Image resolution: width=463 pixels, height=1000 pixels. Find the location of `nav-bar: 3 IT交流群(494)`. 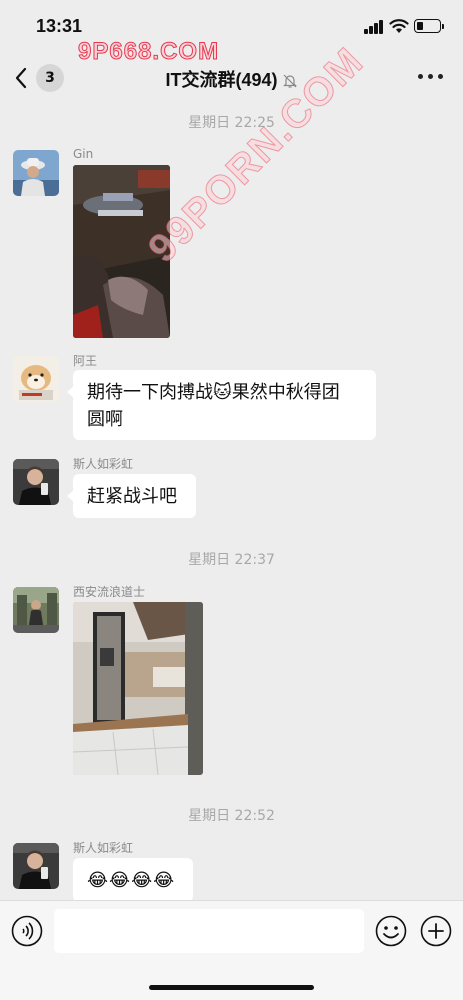

nav-bar: 3 IT交流群(494) is located at coordinates (231, 76).